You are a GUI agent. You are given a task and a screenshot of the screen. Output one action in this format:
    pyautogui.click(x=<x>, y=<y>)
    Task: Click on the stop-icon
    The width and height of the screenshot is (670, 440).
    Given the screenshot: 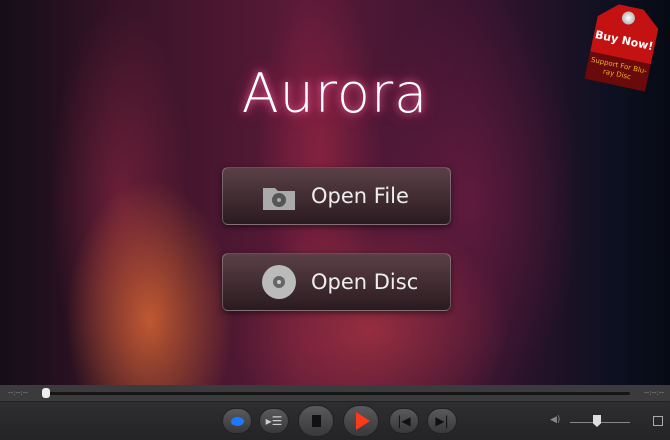 What is the action you would take?
    pyautogui.click(x=316, y=421)
    